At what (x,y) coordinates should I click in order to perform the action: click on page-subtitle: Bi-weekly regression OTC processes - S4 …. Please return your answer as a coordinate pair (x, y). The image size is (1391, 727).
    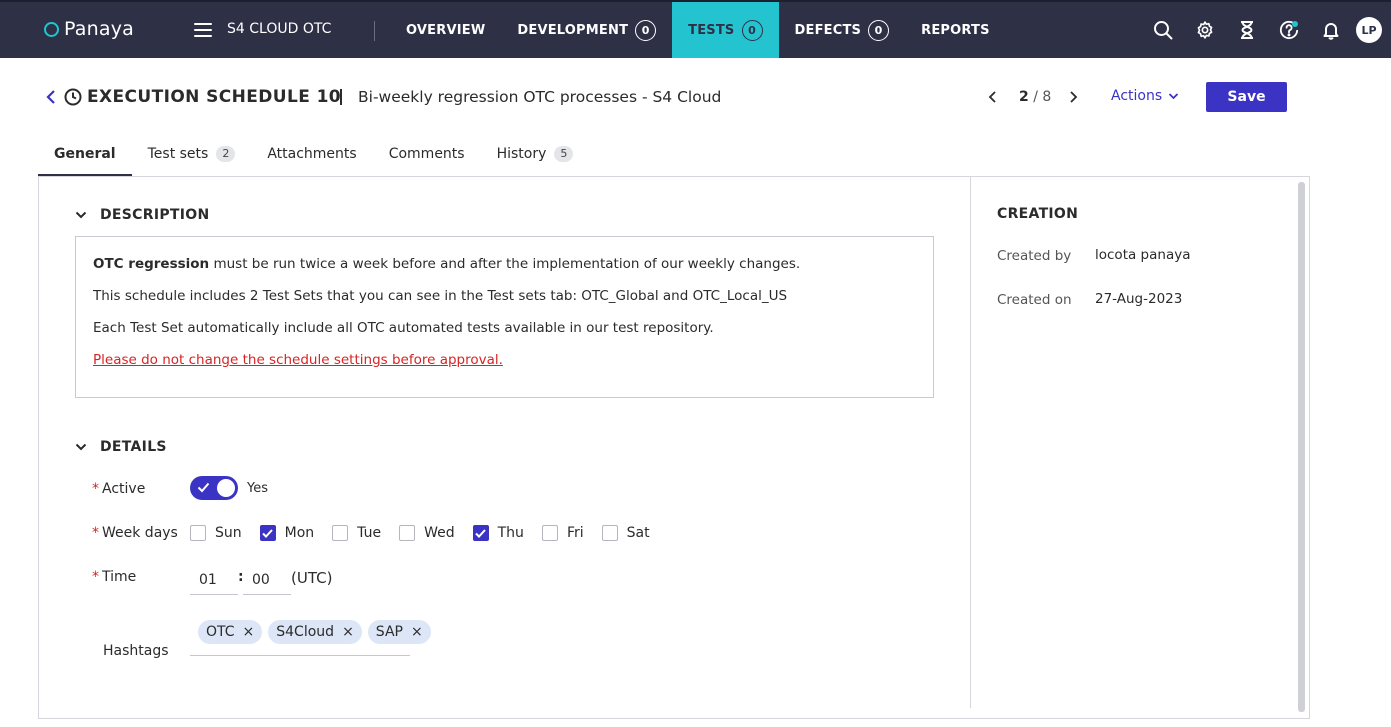
    Looking at the image, I should click on (539, 97).